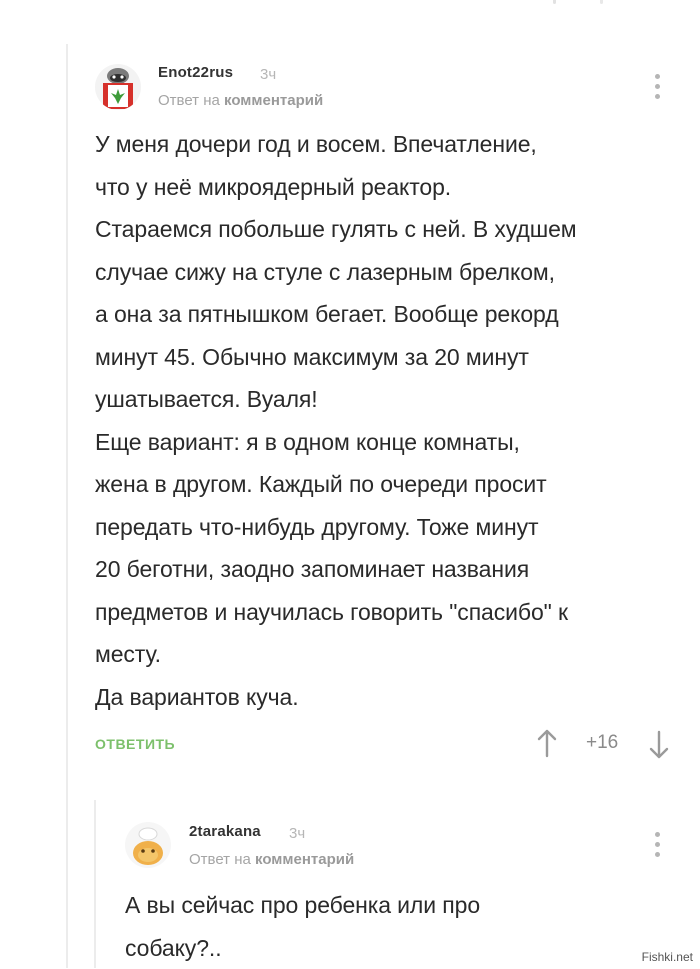 The image size is (700, 969). What do you see at coordinates (602, 742) in the screenshot?
I see `score: +16` at bounding box center [602, 742].